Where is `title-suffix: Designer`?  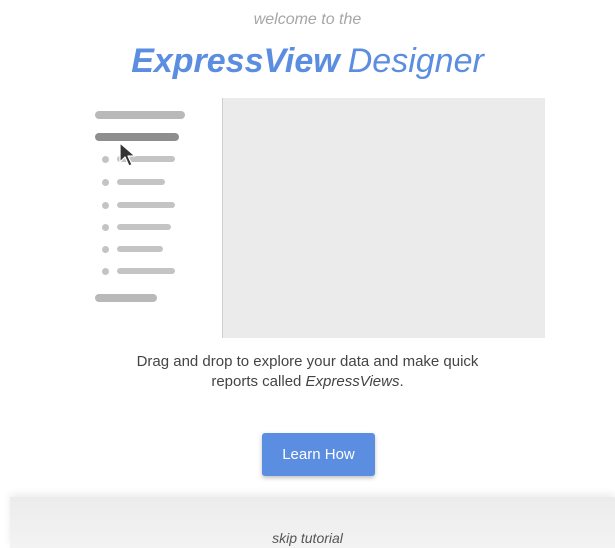 title-suffix: Designer is located at coordinates (415, 61).